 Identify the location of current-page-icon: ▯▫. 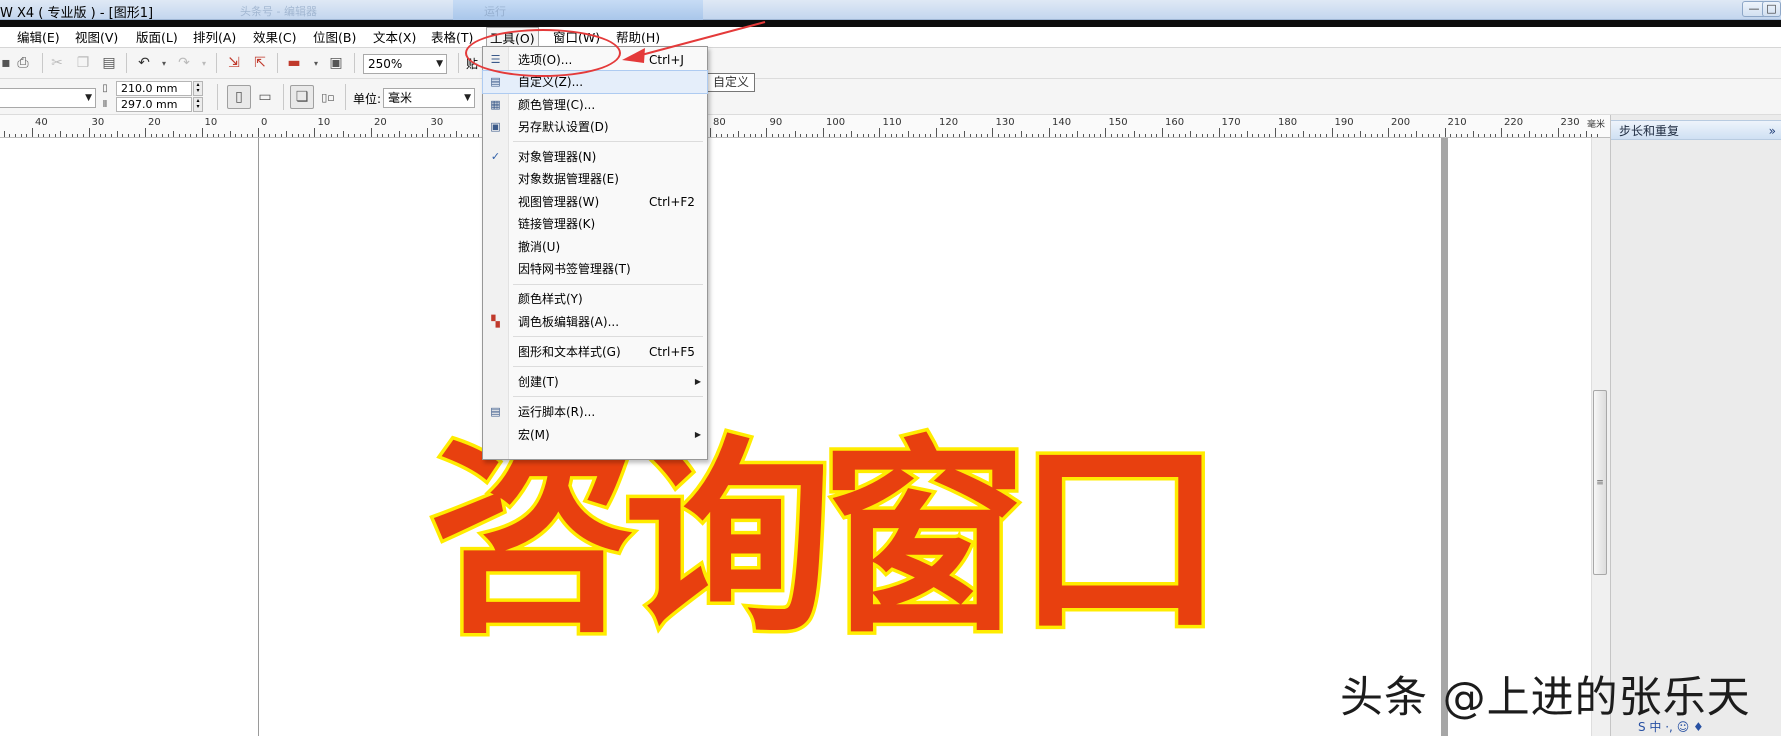
(328, 97).